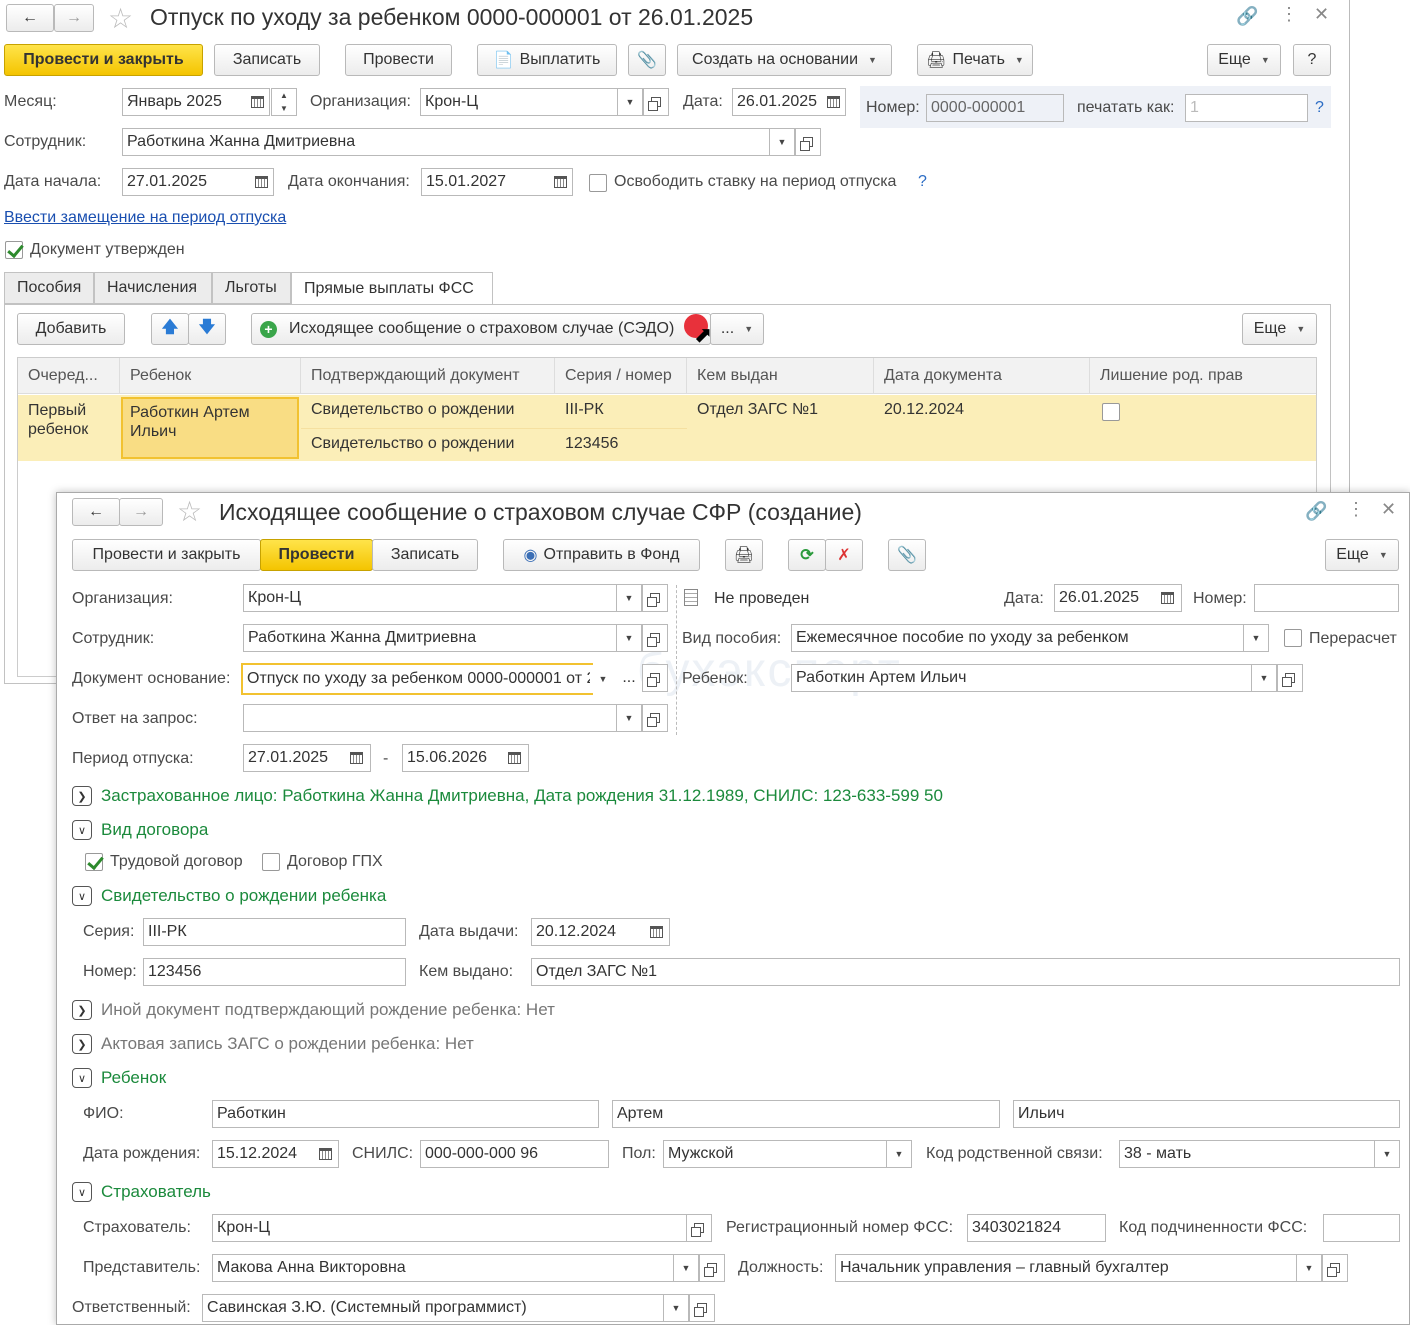 The image size is (1410, 1325). Describe the element at coordinates (1030, 638) in the screenshot. I see `benefit-input: Ежемесячное пособие по уходу за ребенком` at that location.